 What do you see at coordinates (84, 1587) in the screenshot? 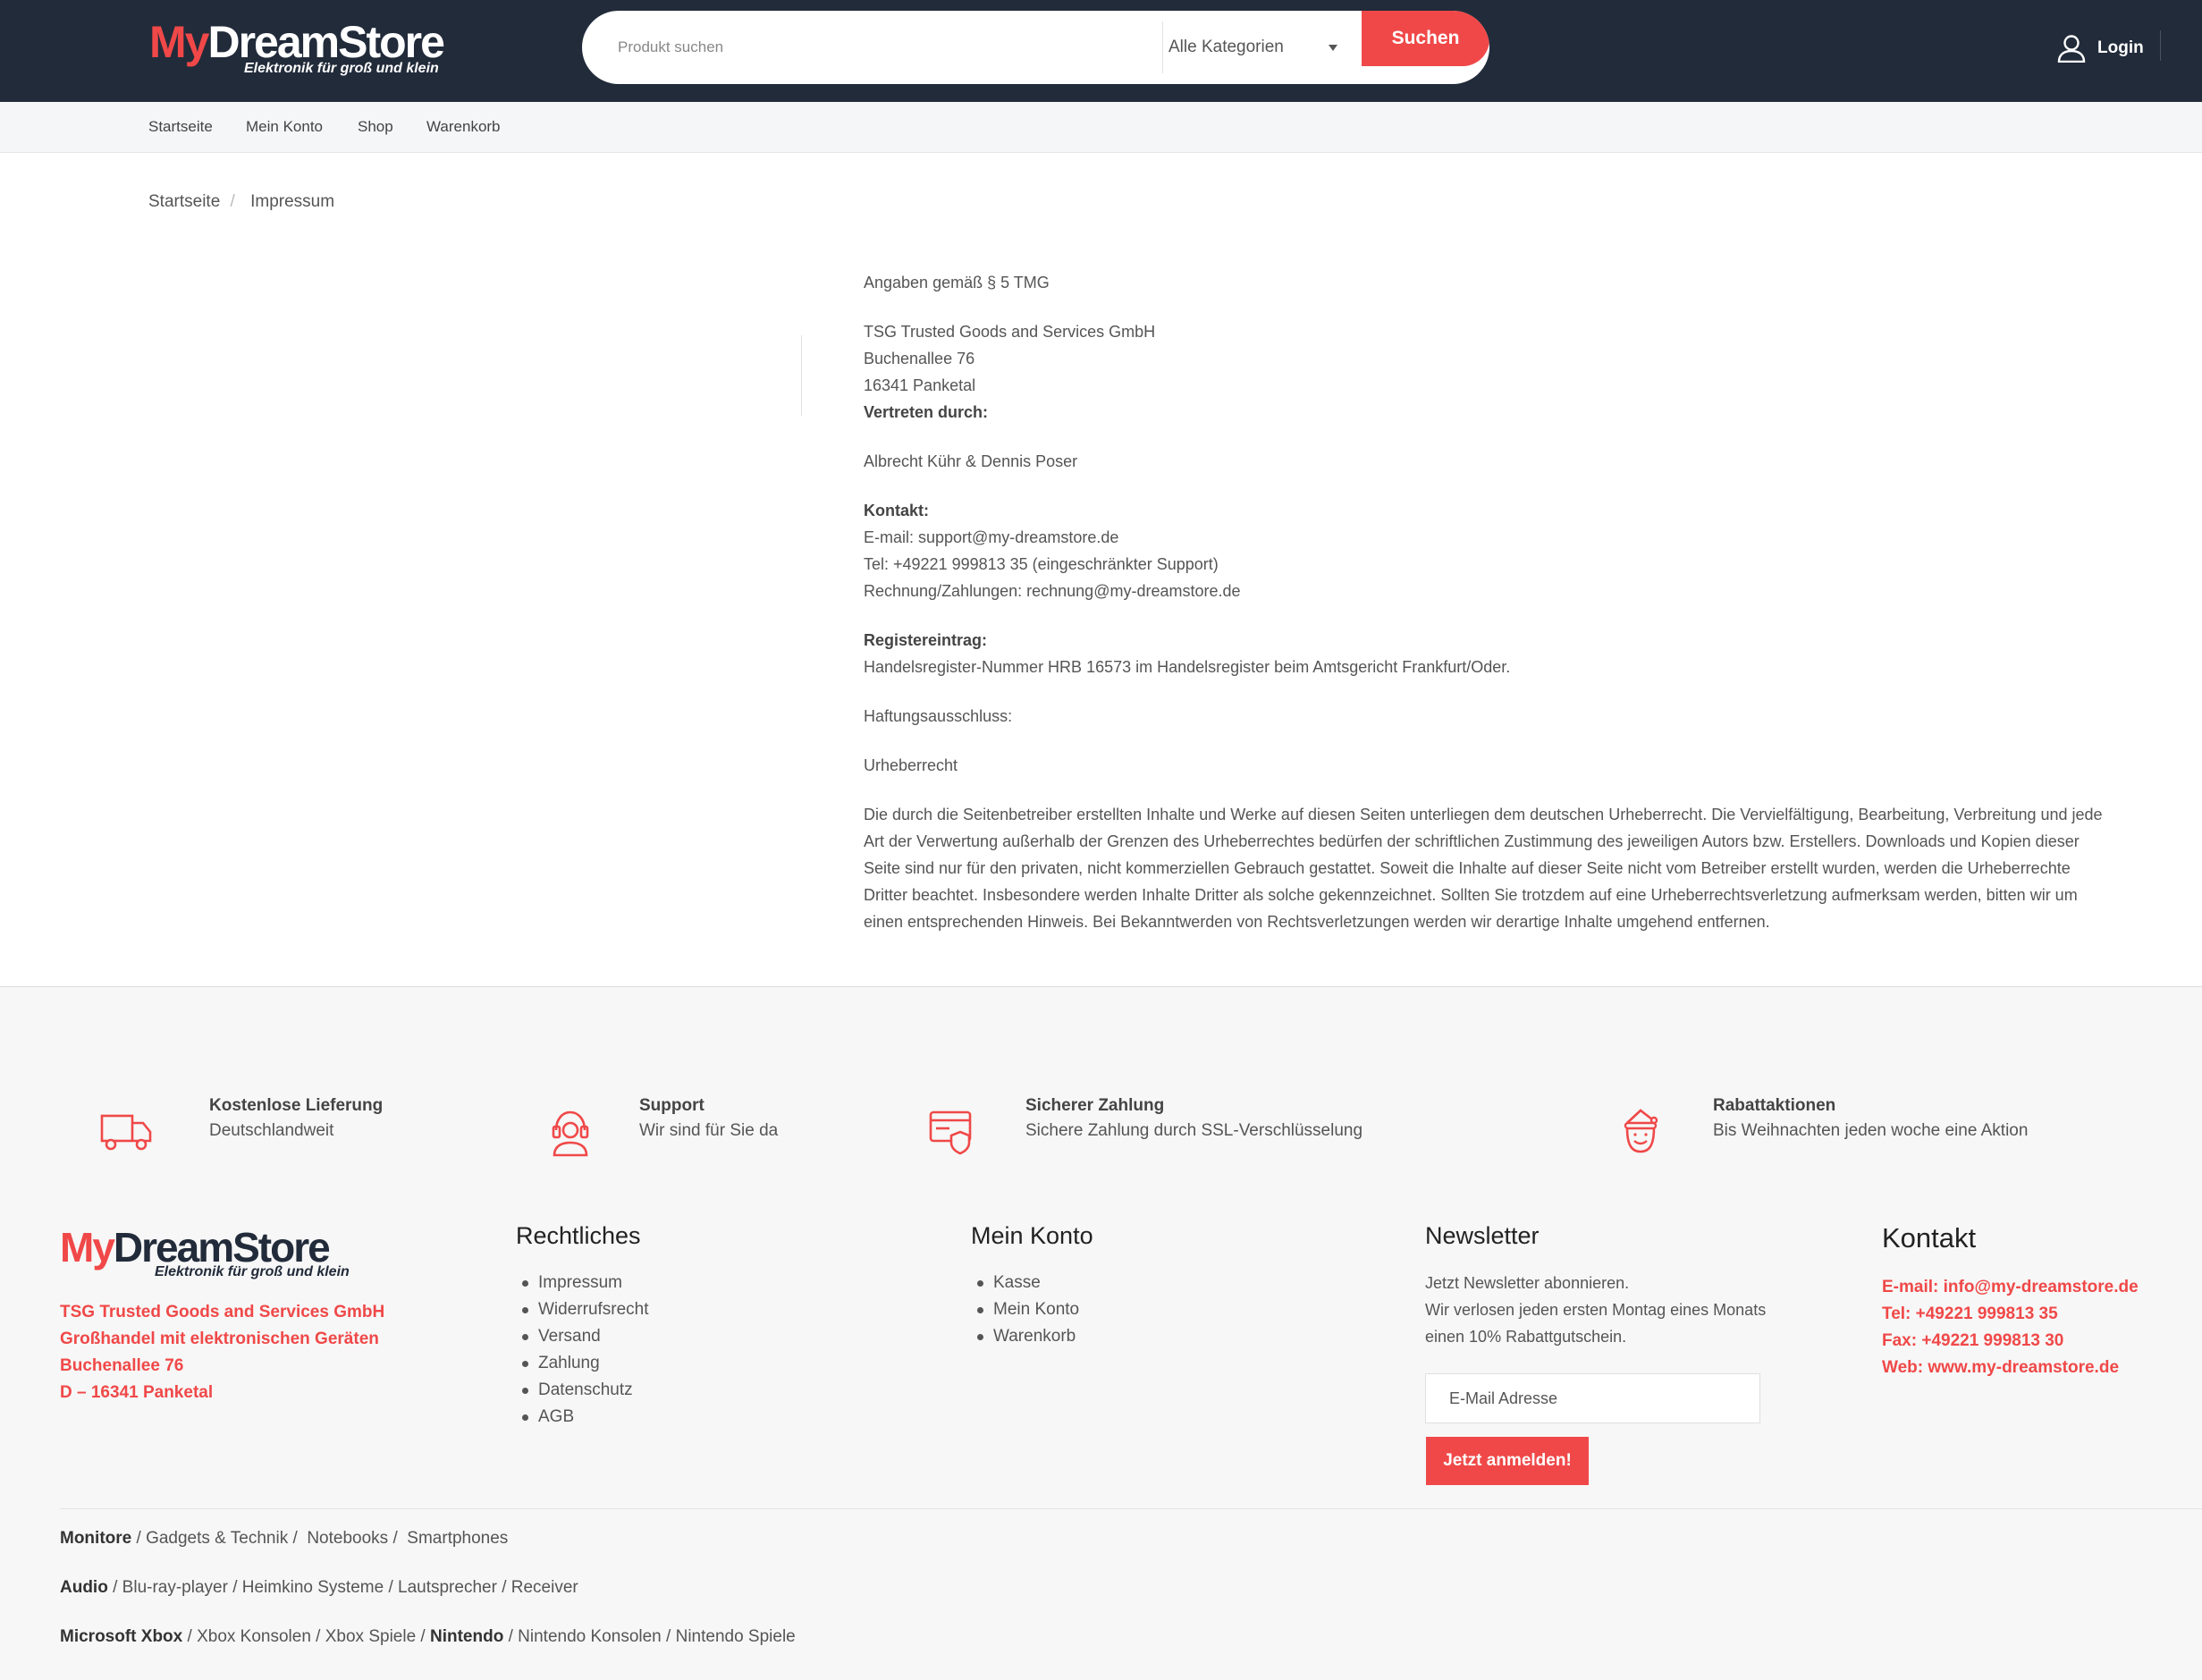
I see `category-link-audio: Audio` at bounding box center [84, 1587].